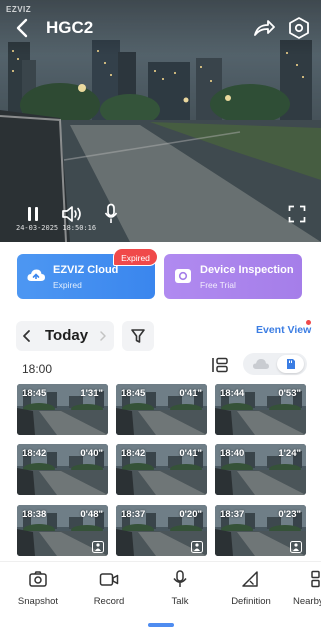 The image size is (321, 635). I want to click on clip-thumbnail: 18:37 0'23", so click(260, 530).